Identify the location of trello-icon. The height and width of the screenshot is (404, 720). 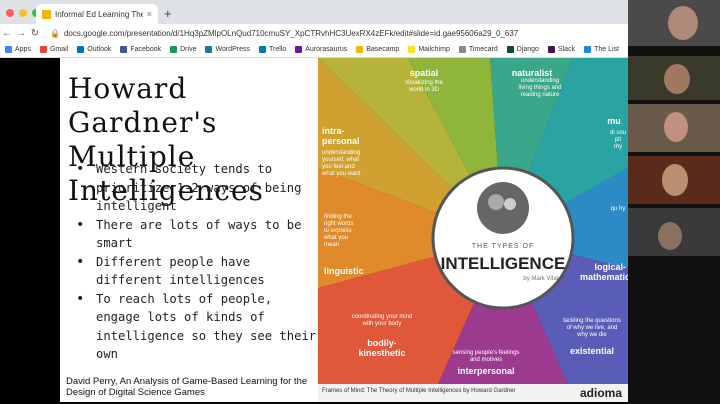
(262, 49).